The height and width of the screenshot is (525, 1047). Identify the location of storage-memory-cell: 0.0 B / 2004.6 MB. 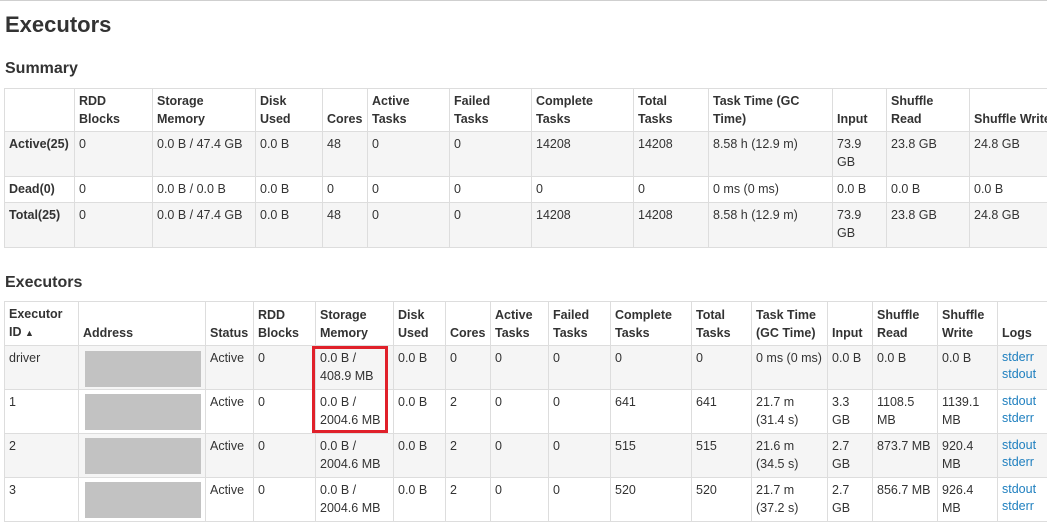
(354, 411).